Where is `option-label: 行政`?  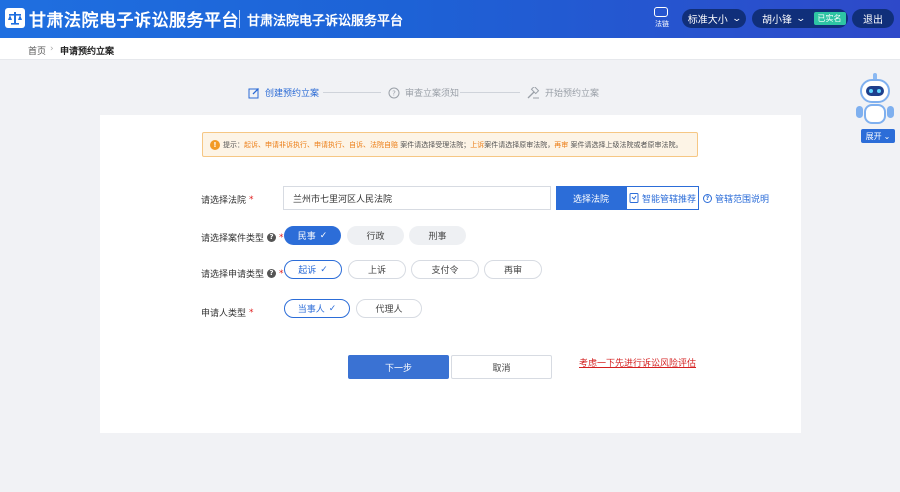 option-label: 行政 is located at coordinates (375, 237).